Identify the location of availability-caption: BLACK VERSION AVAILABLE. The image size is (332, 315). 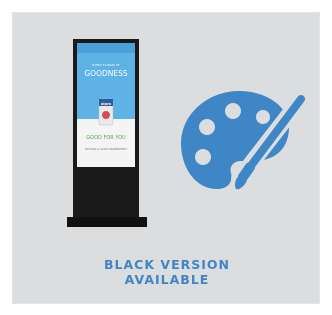
(167, 272).